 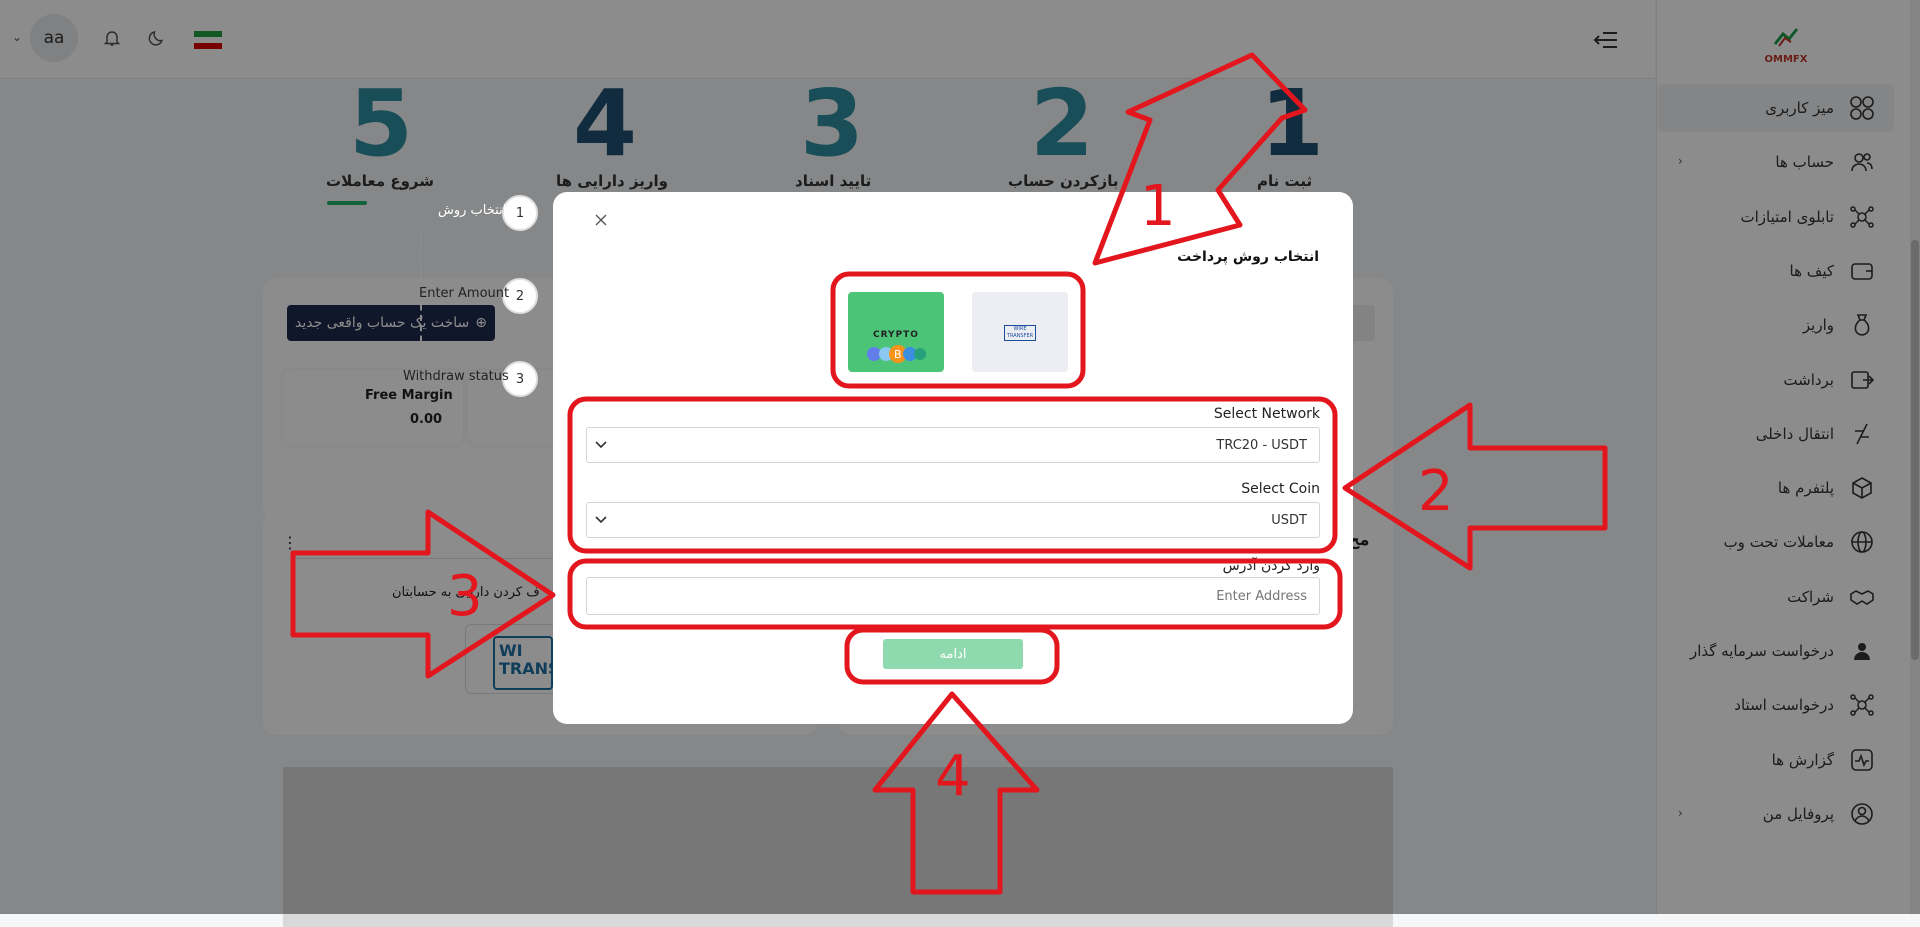 I want to click on deposit-step-1-label: انتخاب روش, so click(x=472, y=210).